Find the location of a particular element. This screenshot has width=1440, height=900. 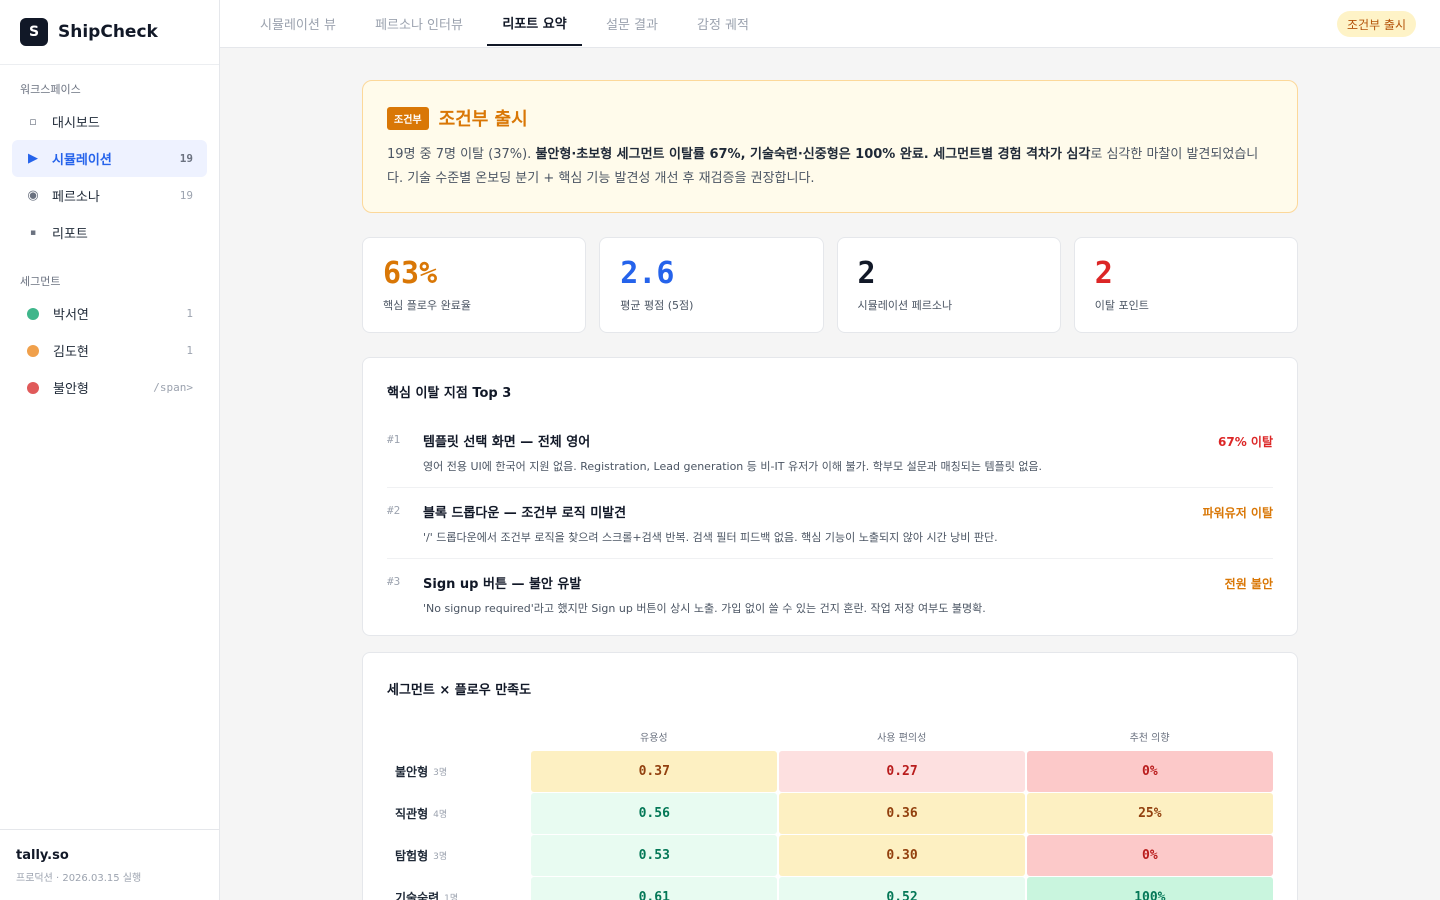

kpi-completion-rate: 63% 핵심 플로우 완료율 is located at coordinates (474, 285).